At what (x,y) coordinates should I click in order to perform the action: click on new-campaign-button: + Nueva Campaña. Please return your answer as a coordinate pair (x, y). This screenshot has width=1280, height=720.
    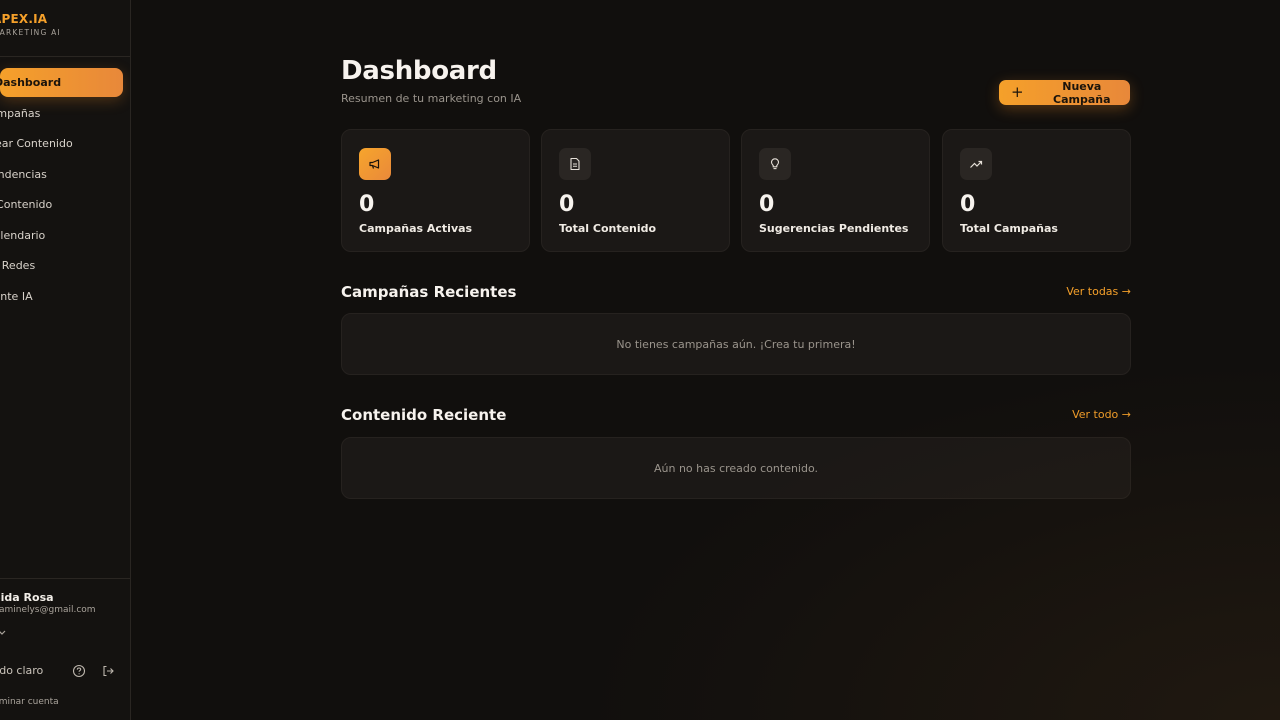
    Looking at the image, I should click on (1064, 92).